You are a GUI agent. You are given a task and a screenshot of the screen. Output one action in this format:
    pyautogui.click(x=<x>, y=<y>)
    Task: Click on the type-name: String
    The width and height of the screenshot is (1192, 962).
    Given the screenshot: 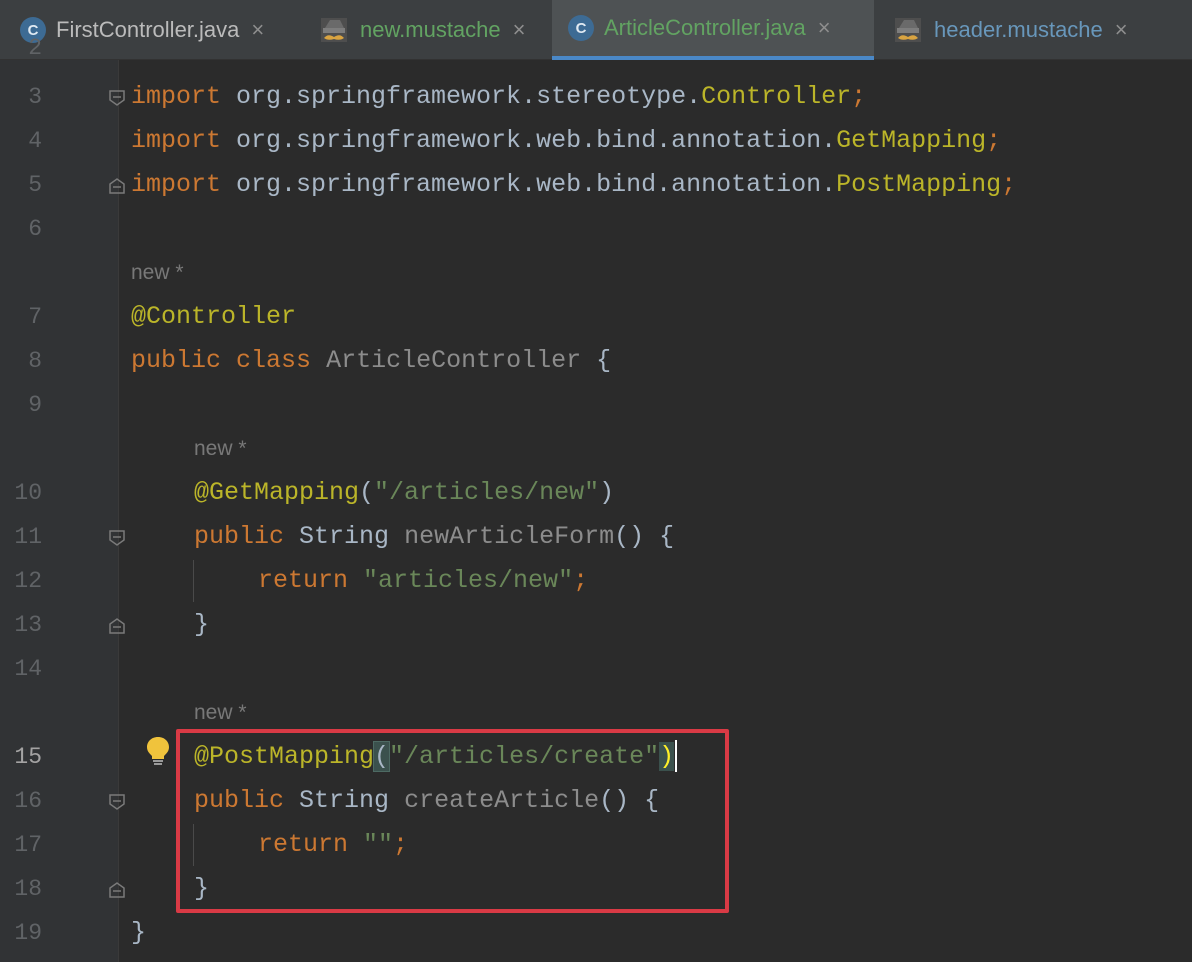 What is the action you would take?
    pyautogui.click(x=344, y=536)
    